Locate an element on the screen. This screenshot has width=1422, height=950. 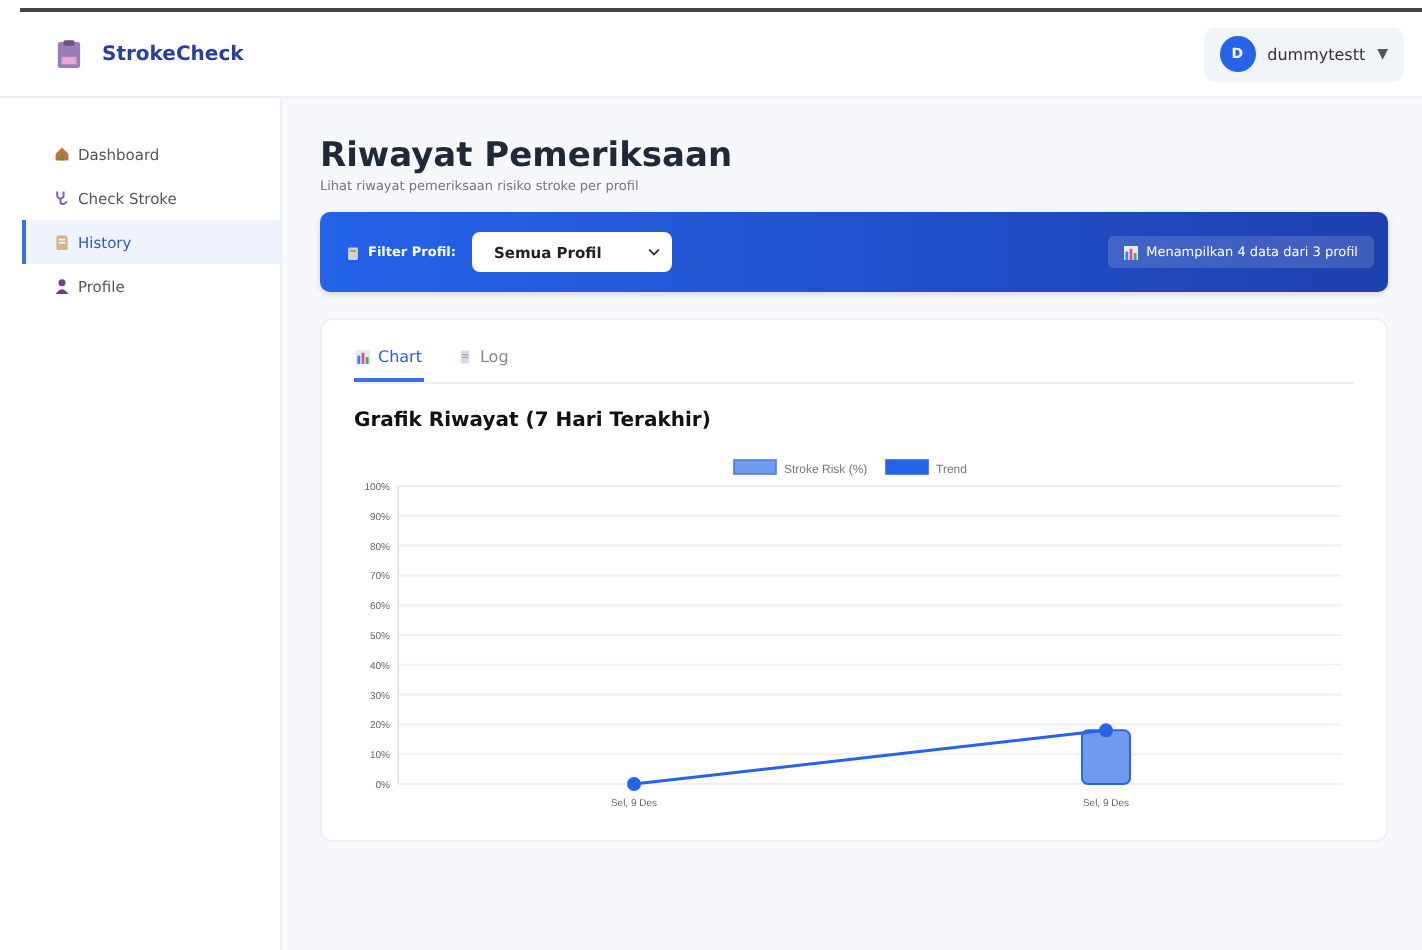
chart-title: Grafik Riwayat (7 Hari Terakhir) is located at coordinates (533, 421).